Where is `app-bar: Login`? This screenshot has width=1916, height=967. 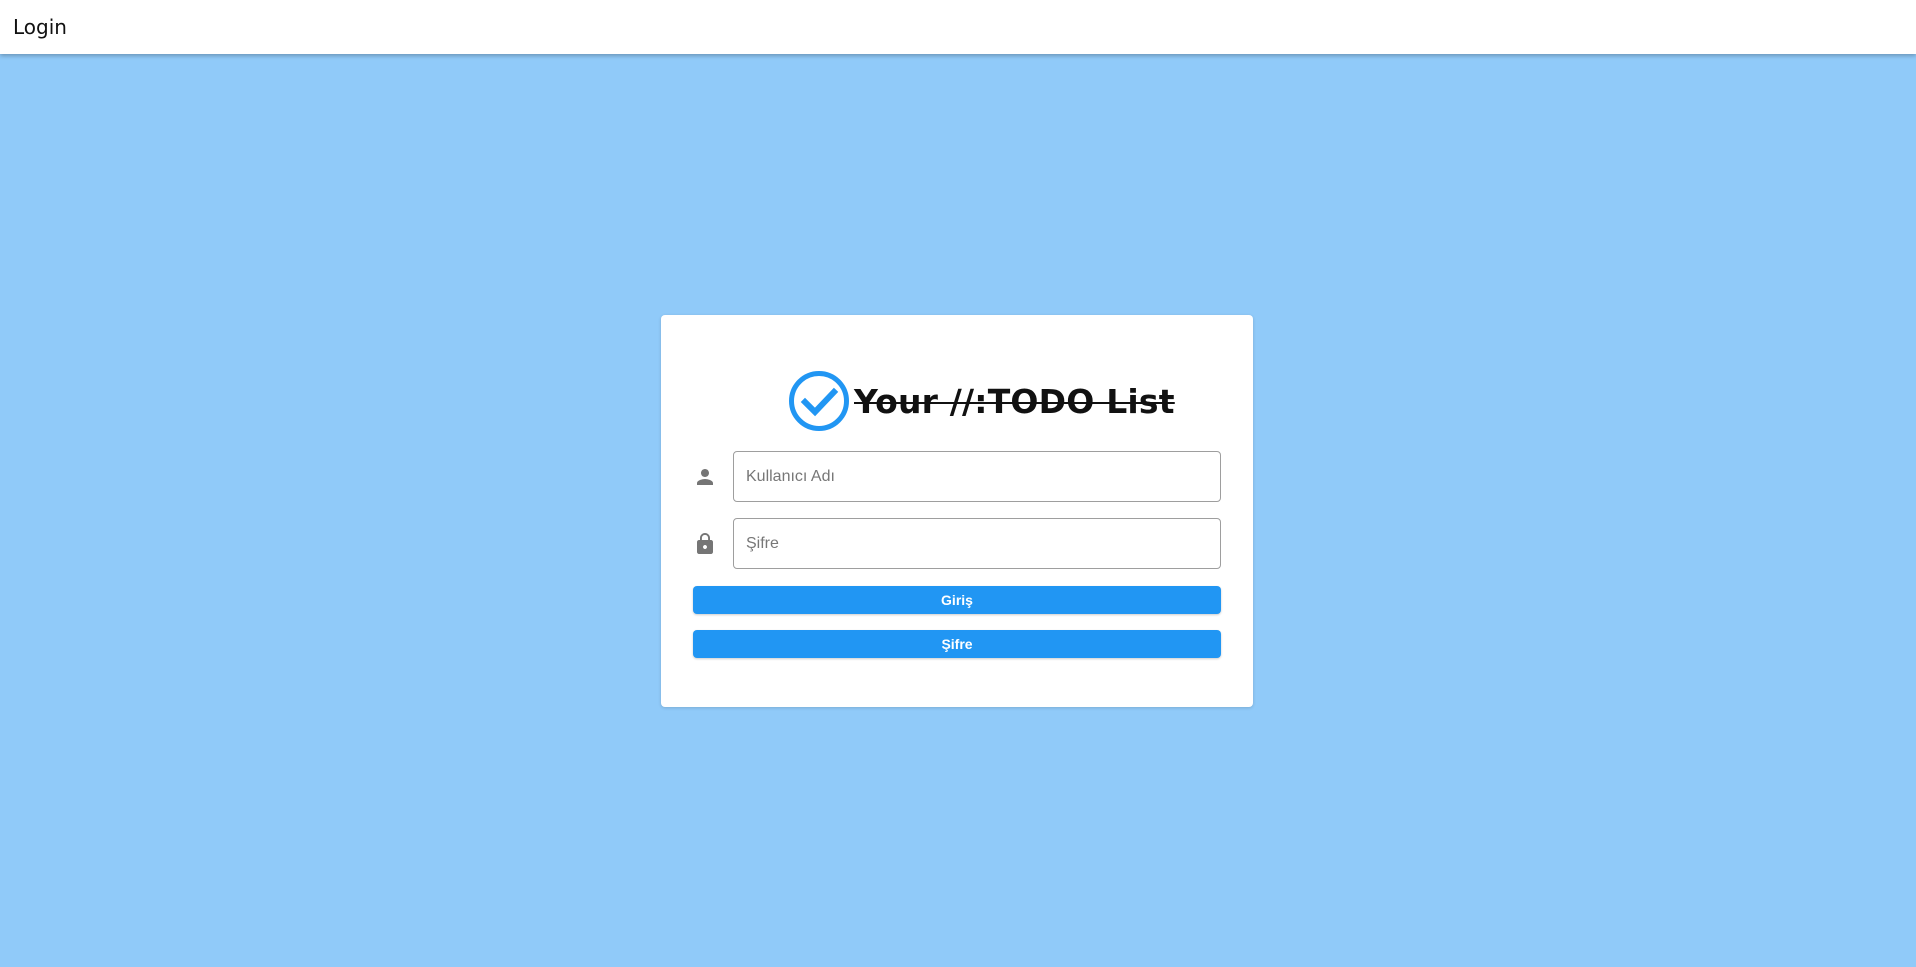
app-bar: Login is located at coordinates (958, 27).